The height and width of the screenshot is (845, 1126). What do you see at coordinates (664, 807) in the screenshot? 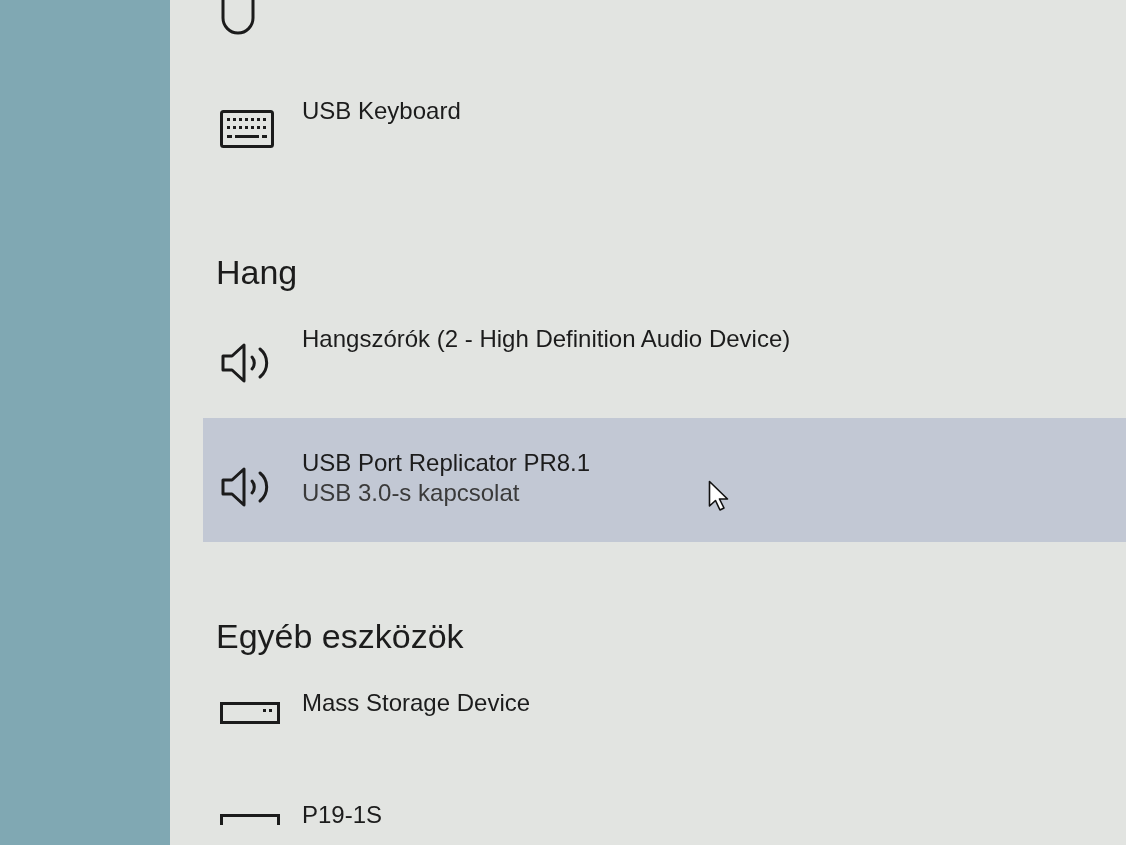
I see `device-list-item: P19-1S` at bounding box center [664, 807].